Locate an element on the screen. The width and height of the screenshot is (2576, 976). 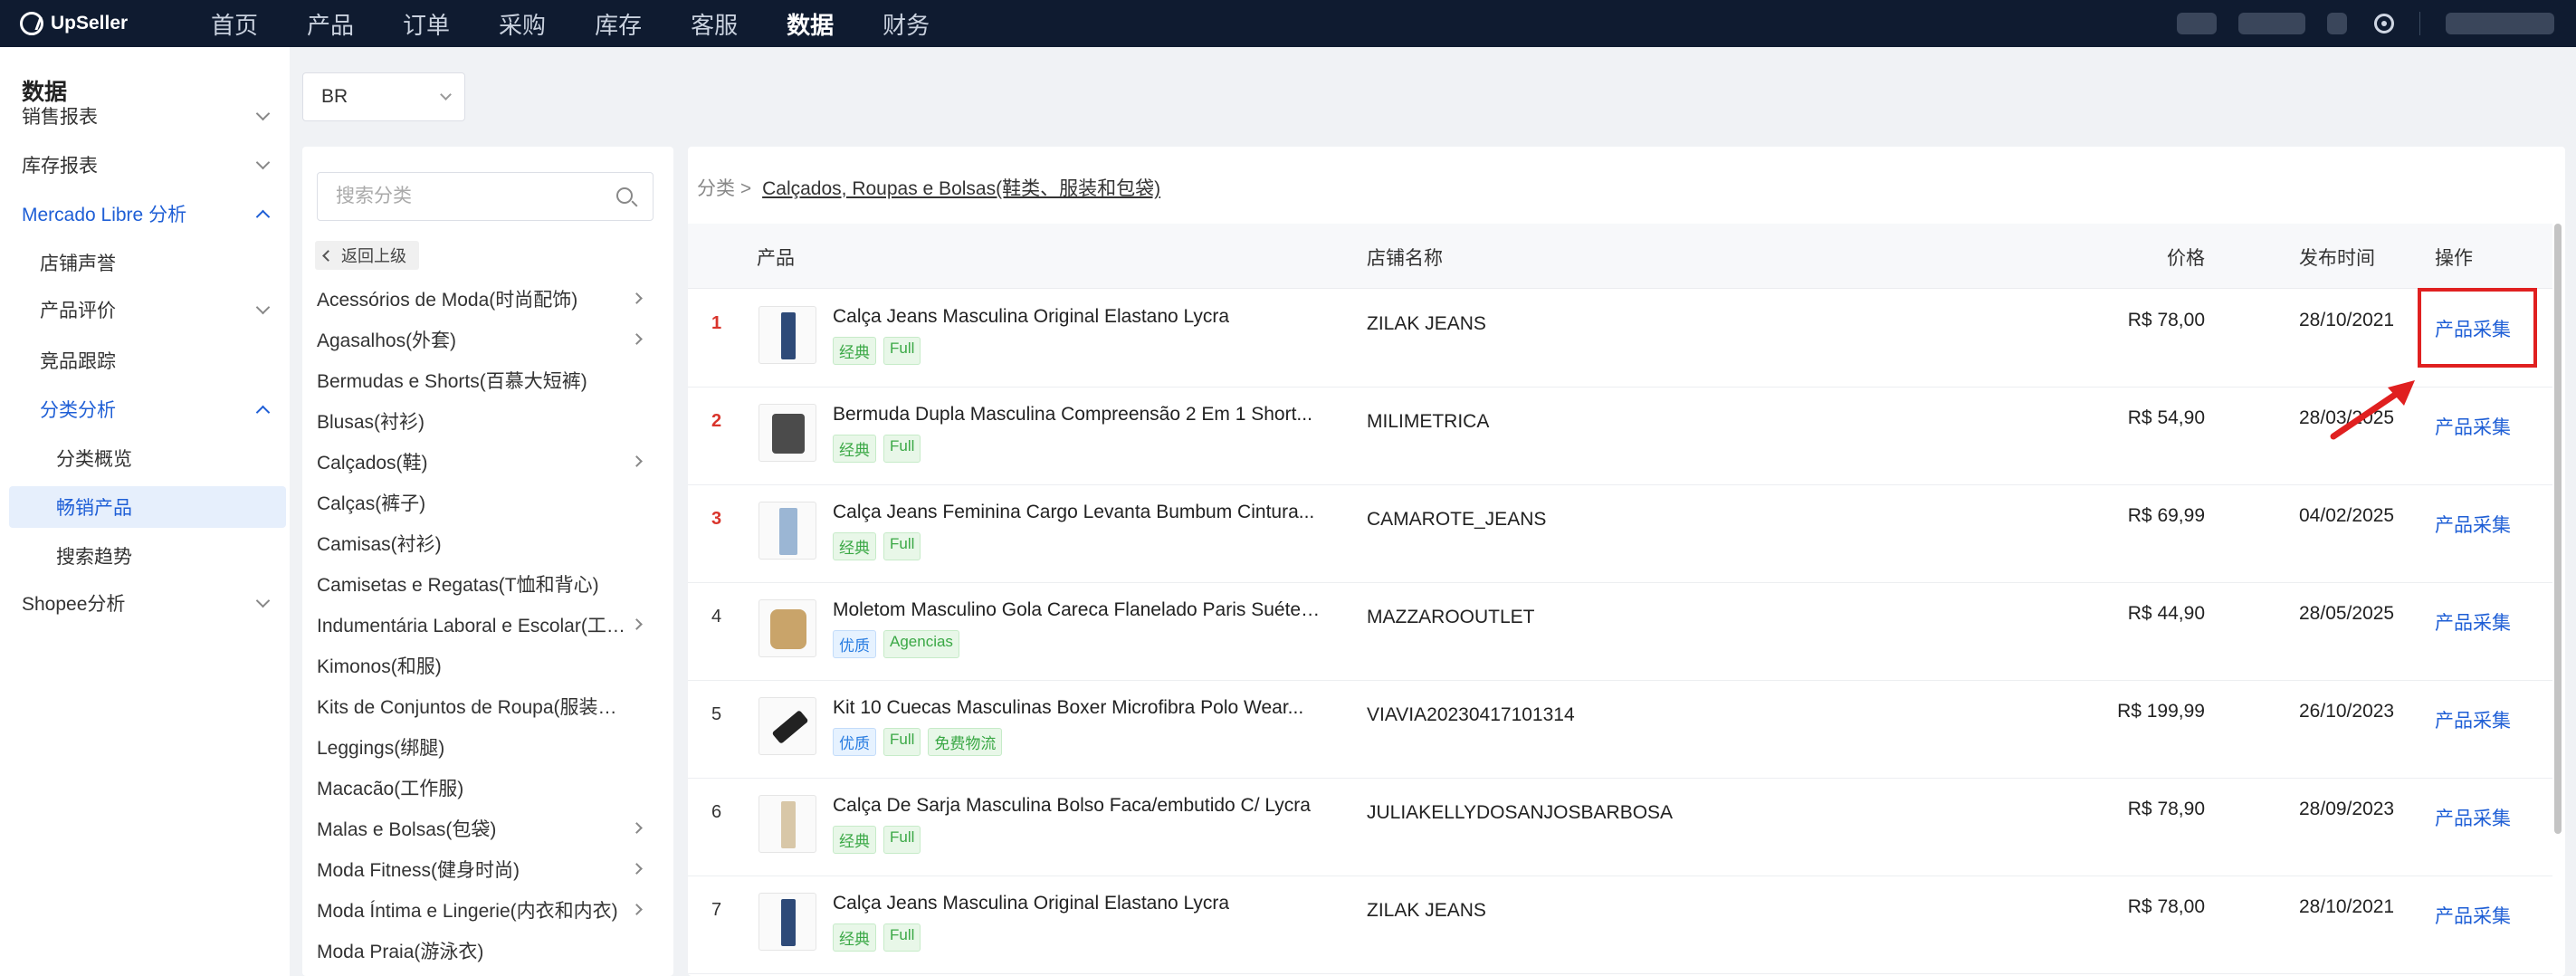
sidebar-item: Mercado Libre 分析 is located at coordinates (145, 213).